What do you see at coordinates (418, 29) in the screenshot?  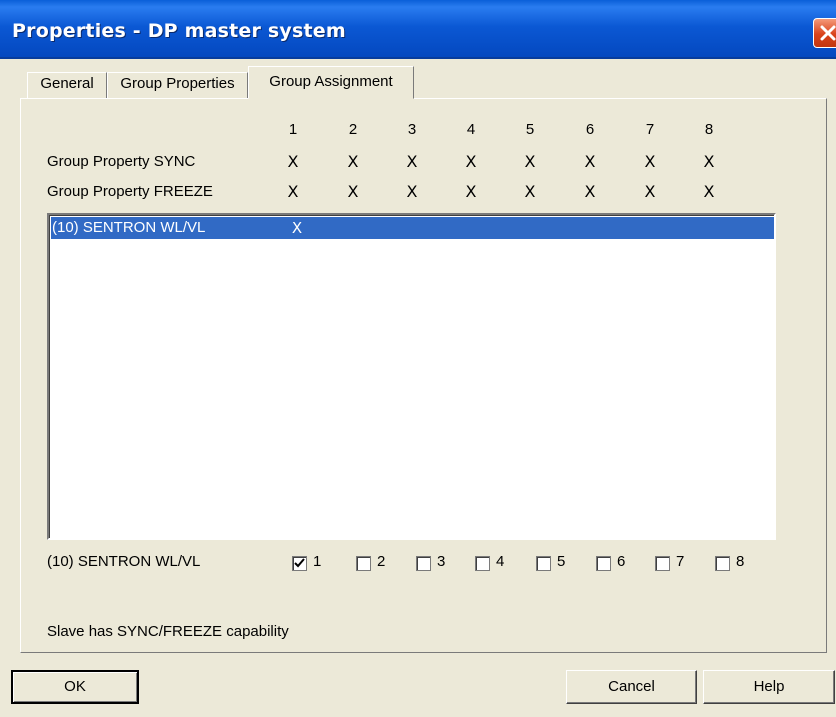 I see `title-bar: Properties - DP master system` at bounding box center [418, 29].